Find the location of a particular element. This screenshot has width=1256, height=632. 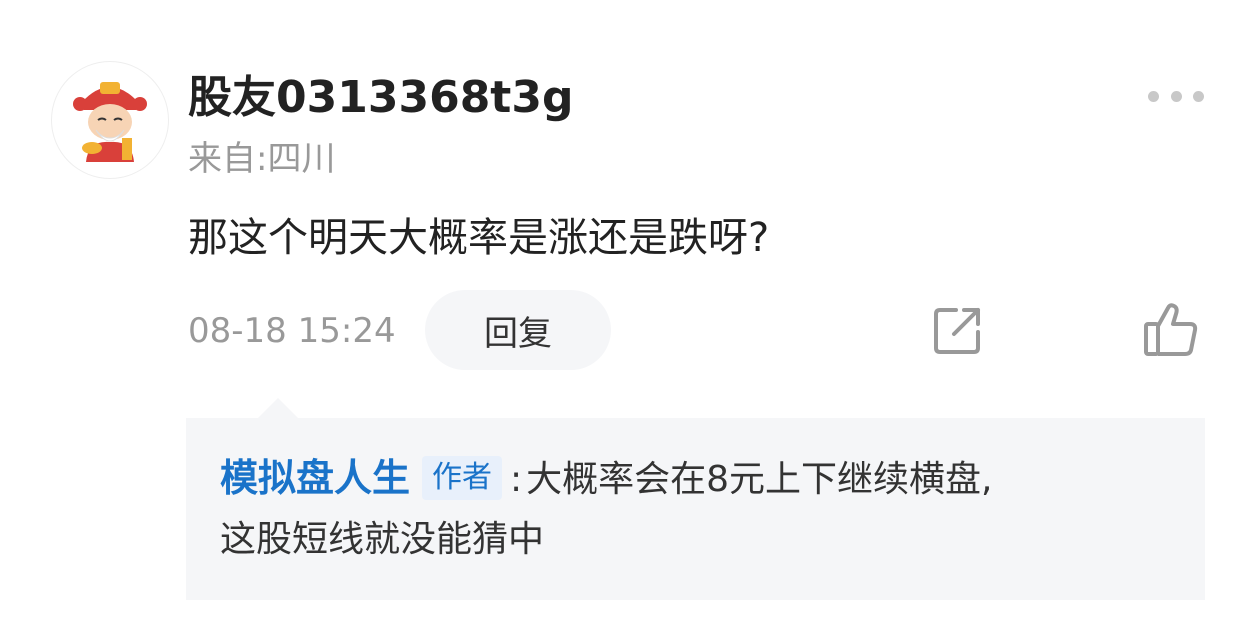

reply-text-line2: 这股短线就没能猜中 is located at coordinates (382, 539).